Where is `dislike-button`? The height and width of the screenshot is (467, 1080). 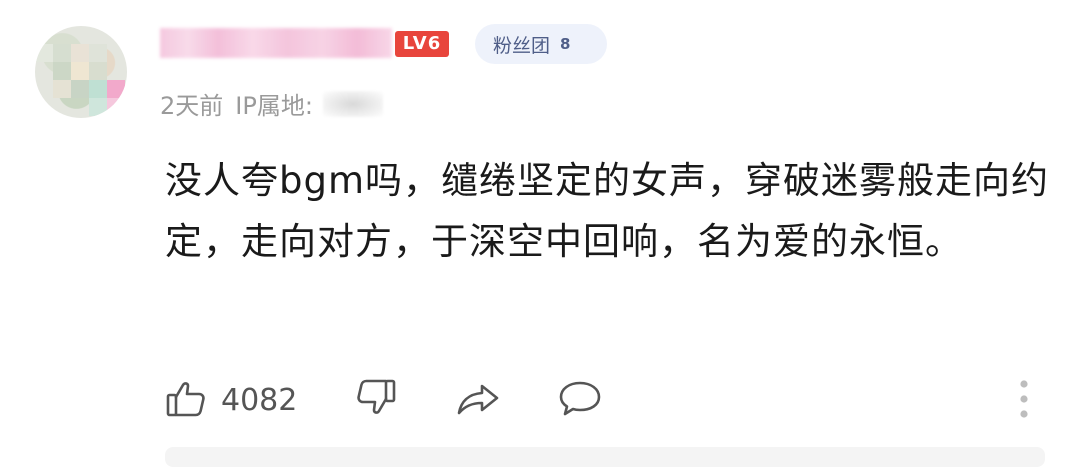
dislike-button is located at coordinates (376, 400).